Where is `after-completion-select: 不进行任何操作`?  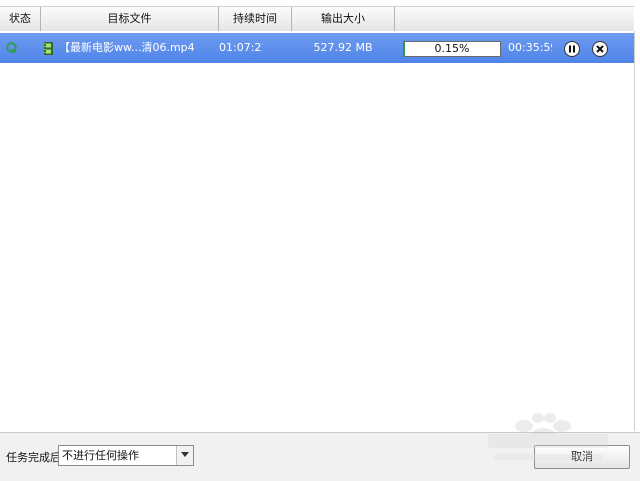
after-completion-select: 不进行任何操作 is located at coordinates (126, 455).